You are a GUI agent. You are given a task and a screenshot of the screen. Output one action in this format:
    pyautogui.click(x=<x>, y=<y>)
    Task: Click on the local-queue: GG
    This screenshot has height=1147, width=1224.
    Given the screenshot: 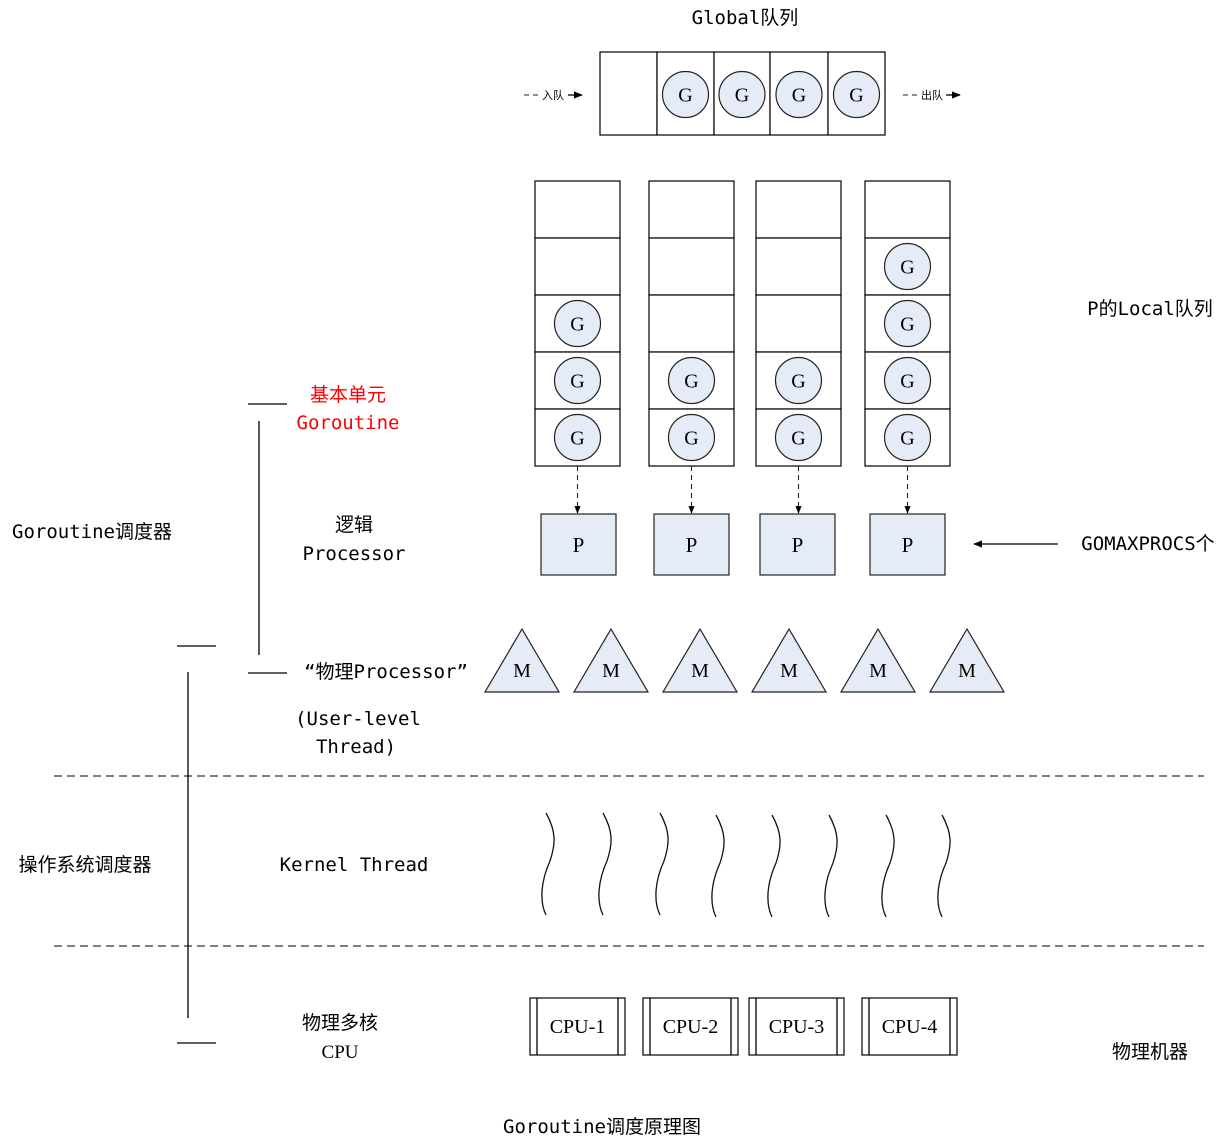 What is the action you would take?
    pyautogui.click(x=691, y=347)
    